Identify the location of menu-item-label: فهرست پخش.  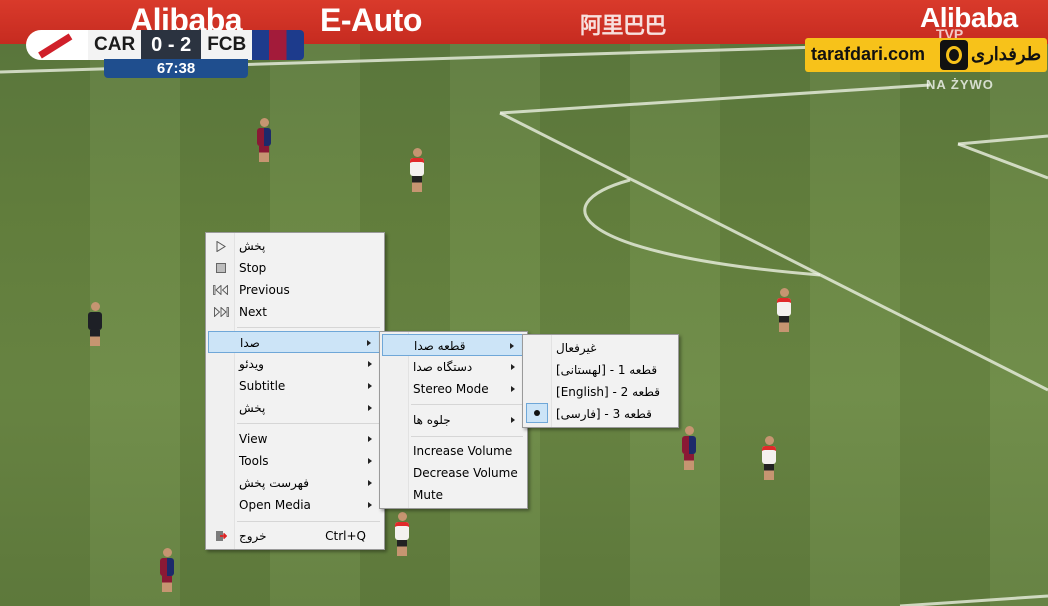
(274, 483).